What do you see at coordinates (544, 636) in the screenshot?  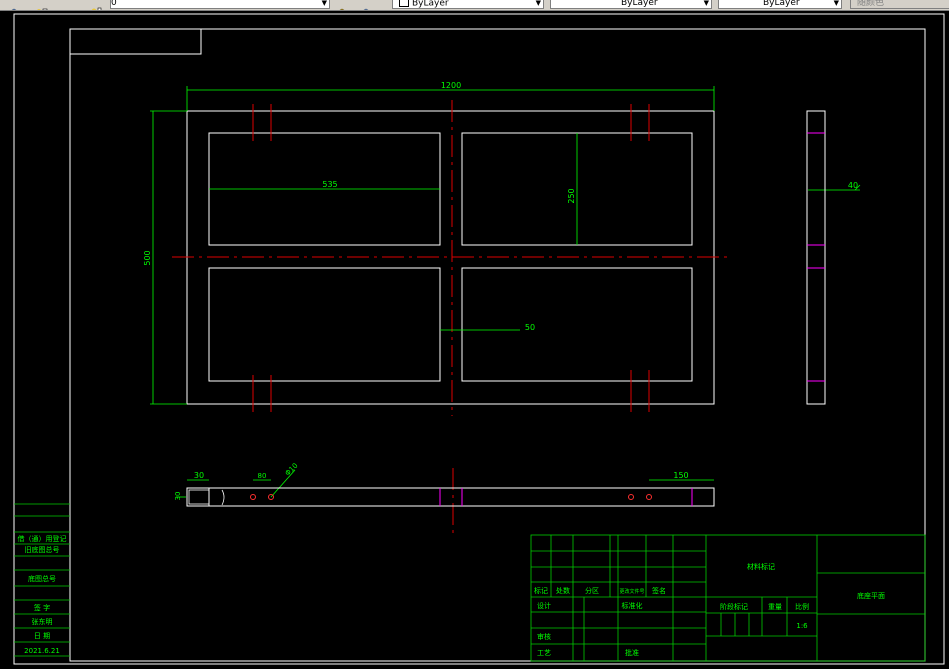 I see `review-label: 审核` at bounding box center [544, 636].